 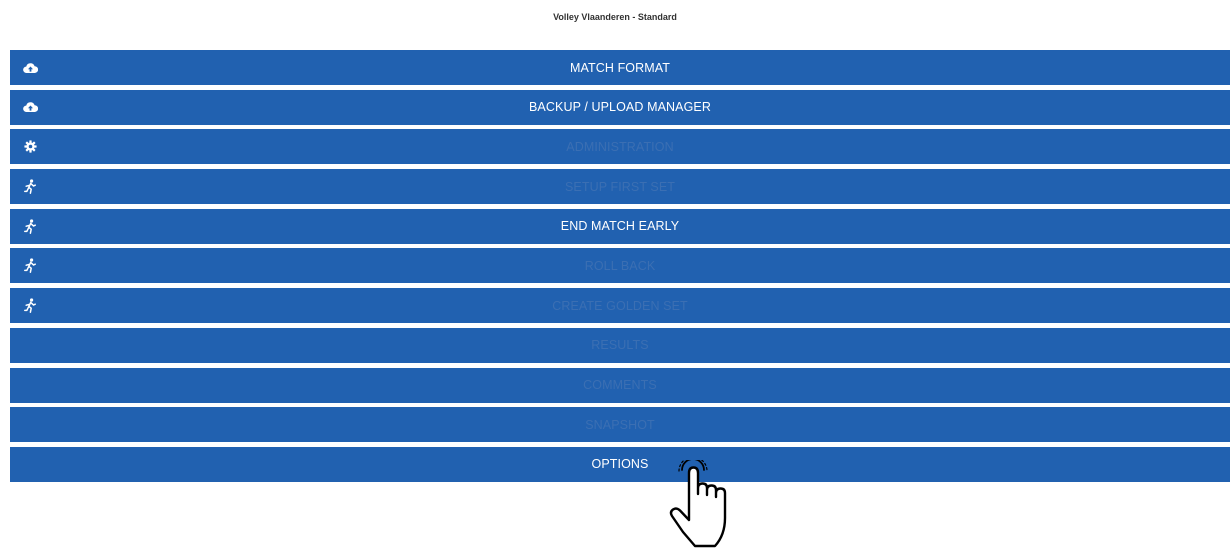 I want to click on menu-item-label: ADMINISTRATION, so click(x=620, y=146).